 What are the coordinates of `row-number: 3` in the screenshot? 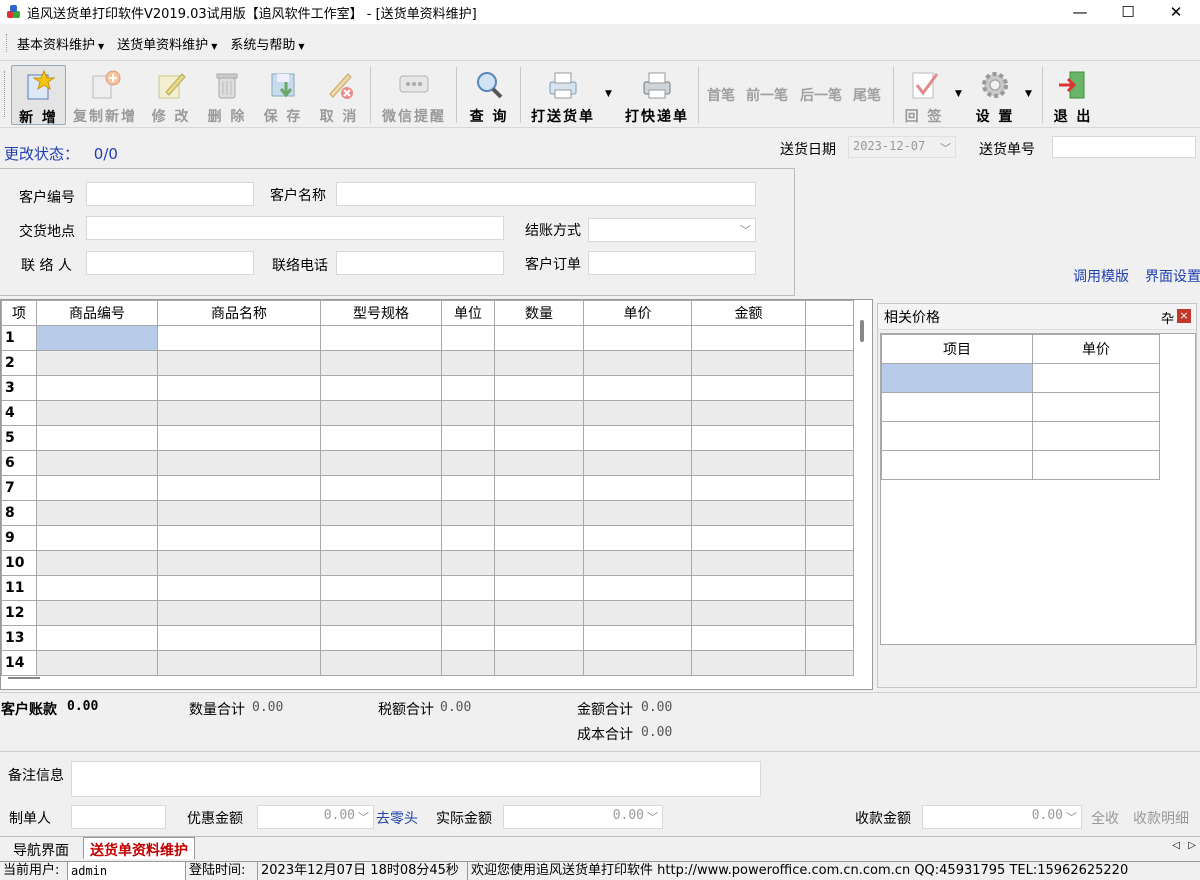 It's located at (19, 388).